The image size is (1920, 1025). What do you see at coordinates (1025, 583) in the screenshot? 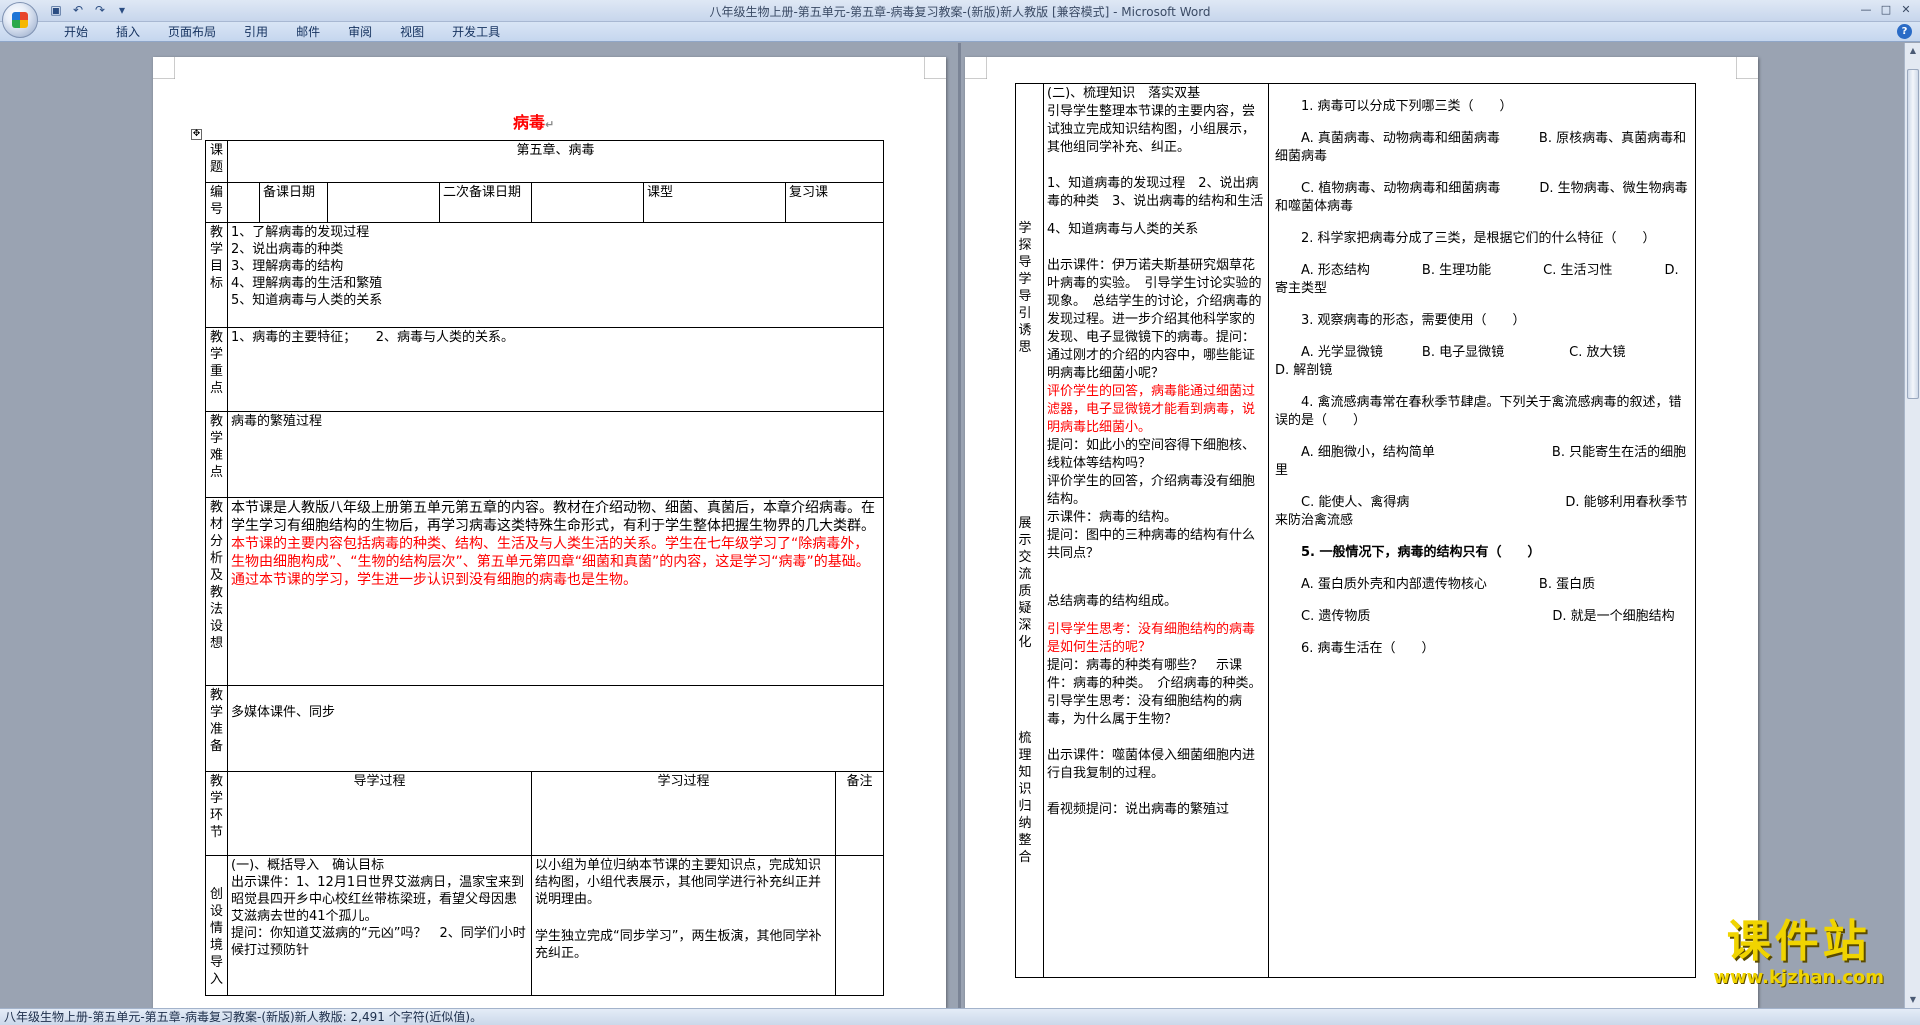
I see `show-label: 展示交流质疑深化` at bounding box center [1025, 583].